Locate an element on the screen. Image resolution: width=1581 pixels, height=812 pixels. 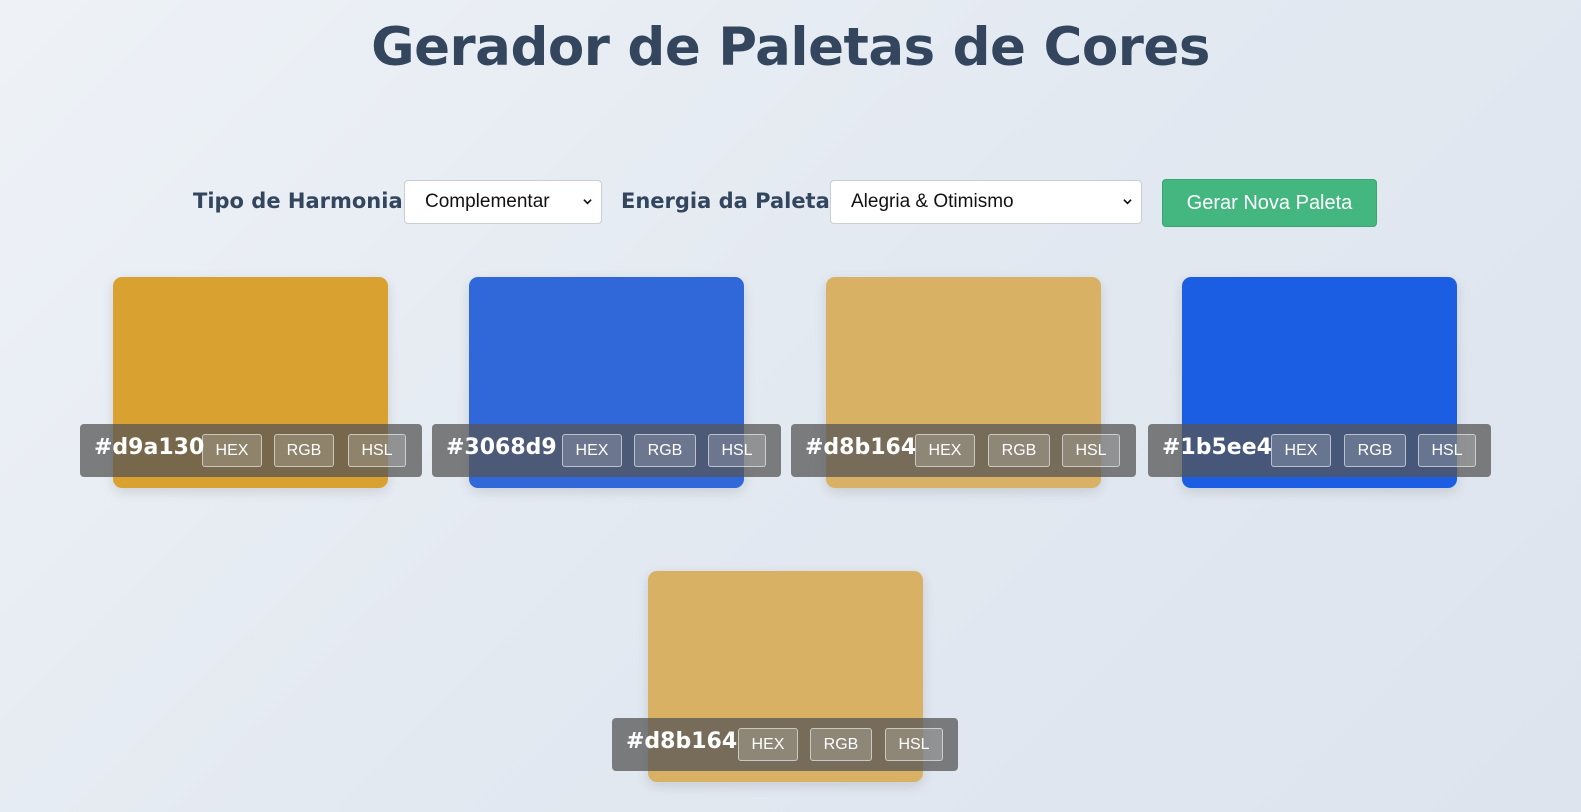
harmony-type-select: Complementar is located at coordinates (503, 202).